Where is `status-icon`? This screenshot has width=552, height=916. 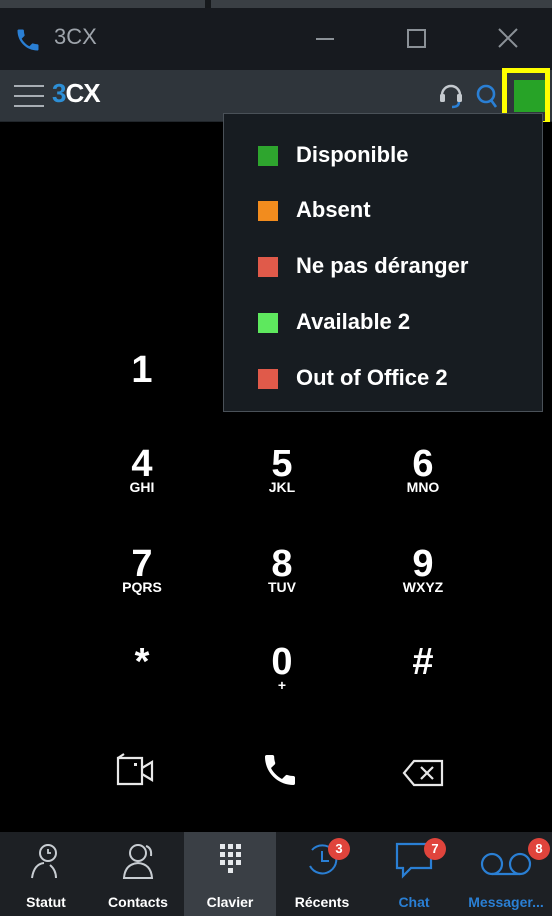
status-icon is located at coordinates (44, 861).